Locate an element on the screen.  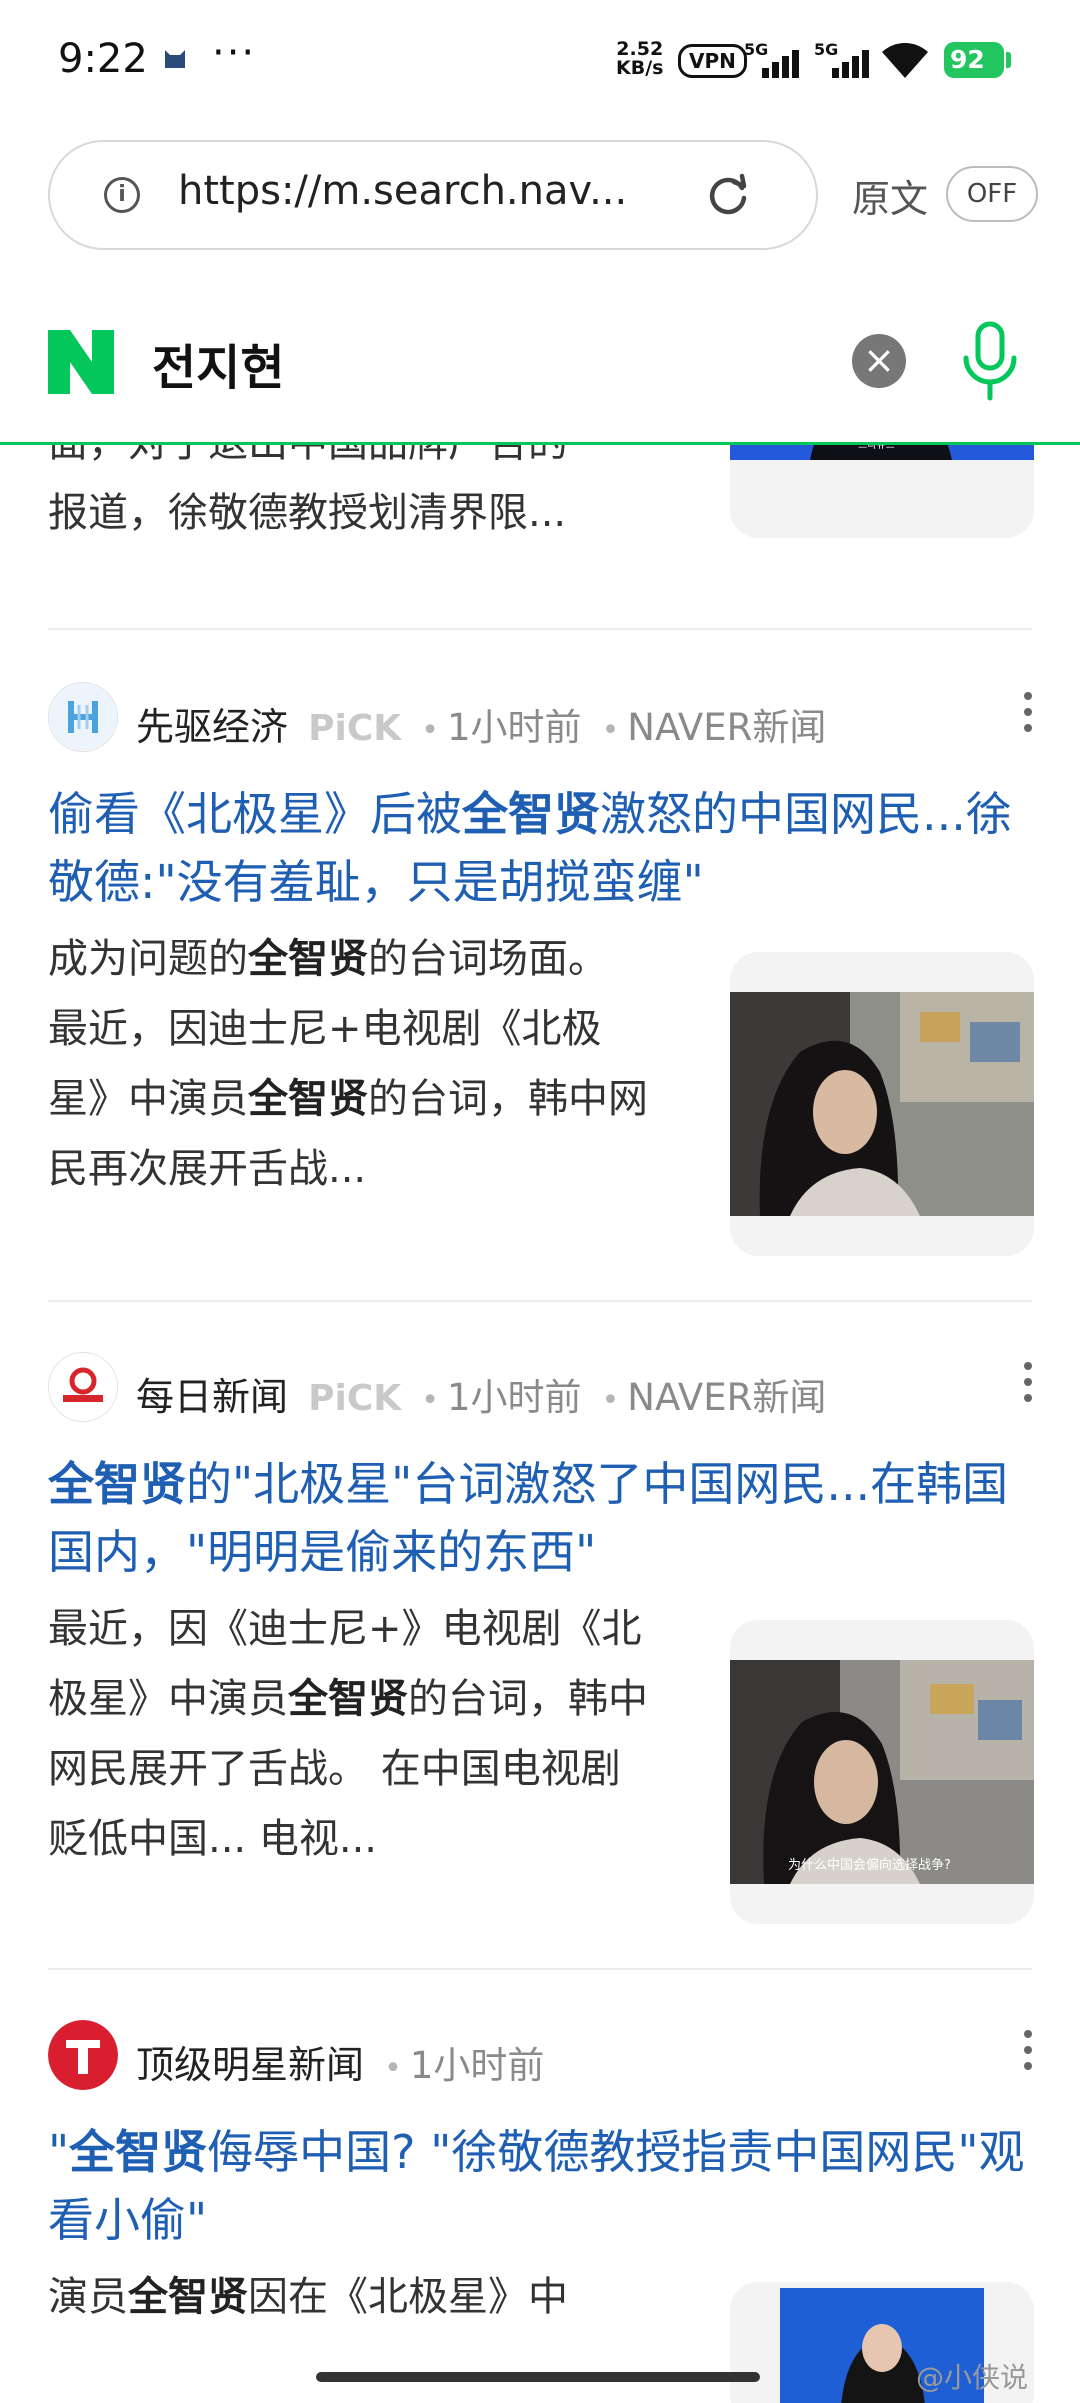
cat-notification-icon is located at coordinates (175, 59).